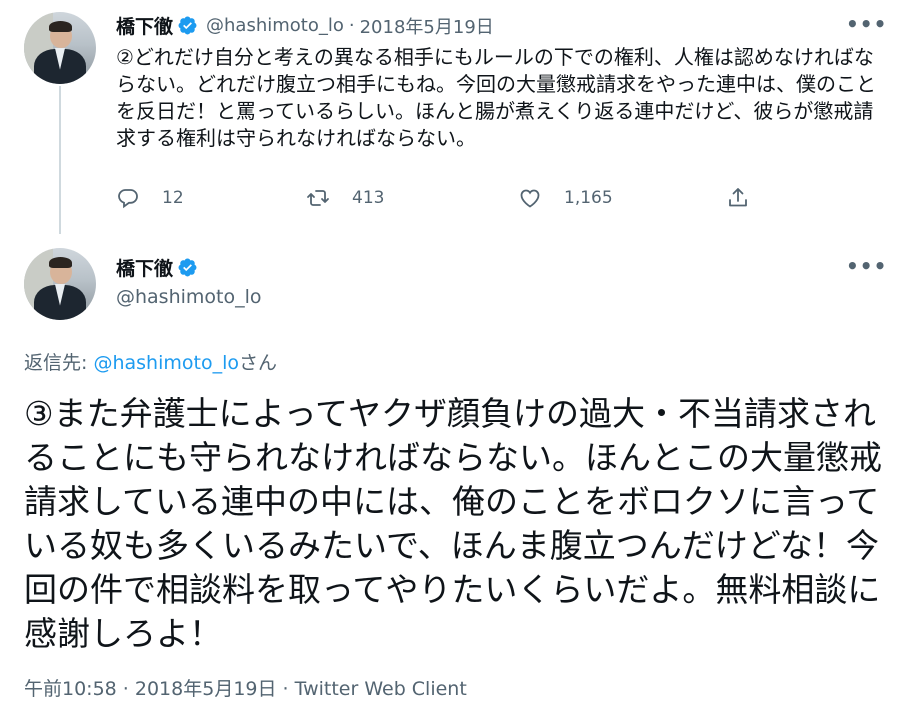 This screenshot has width=916, height=701. What do you see at coordinates (588, 198) in the screenshot?
I see `like-count: 1,165` at bounding box center [588, 198].